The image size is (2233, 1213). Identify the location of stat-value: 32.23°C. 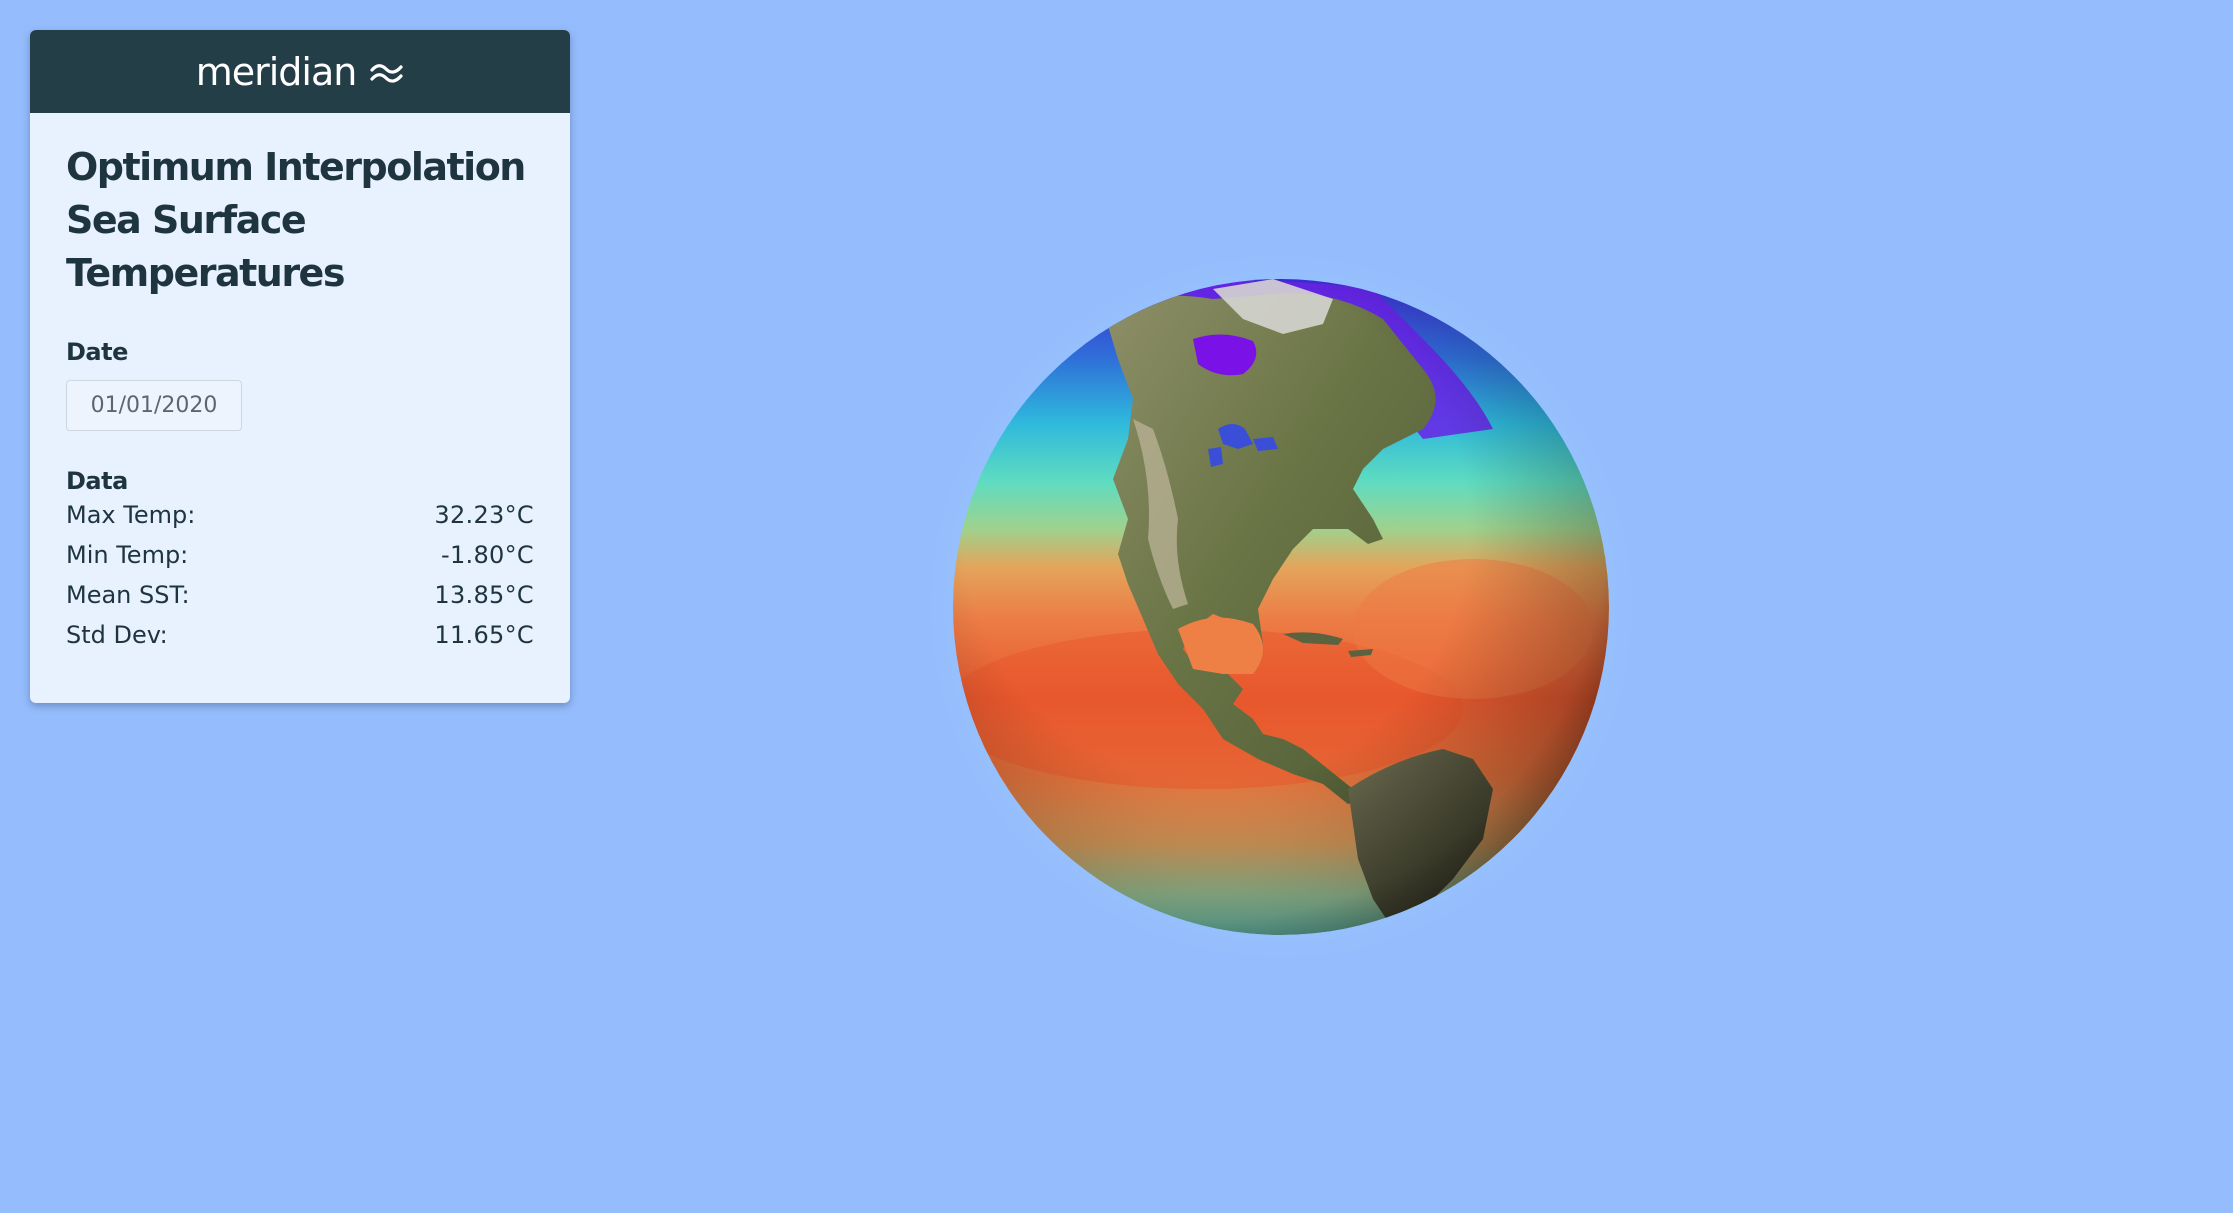
(484, 515).